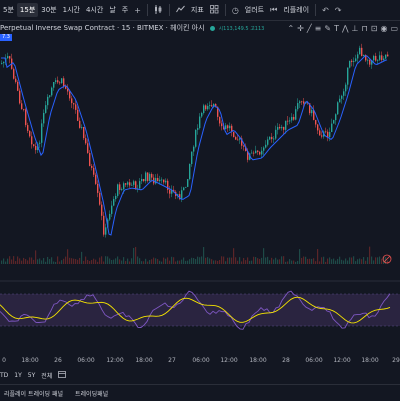 The width and height of the screenshot is (400, 401). What do you see at coordinates (345, 28) in the screenshot?
I see `pattern-icon: ⋀` at bounding box center [345, 28].